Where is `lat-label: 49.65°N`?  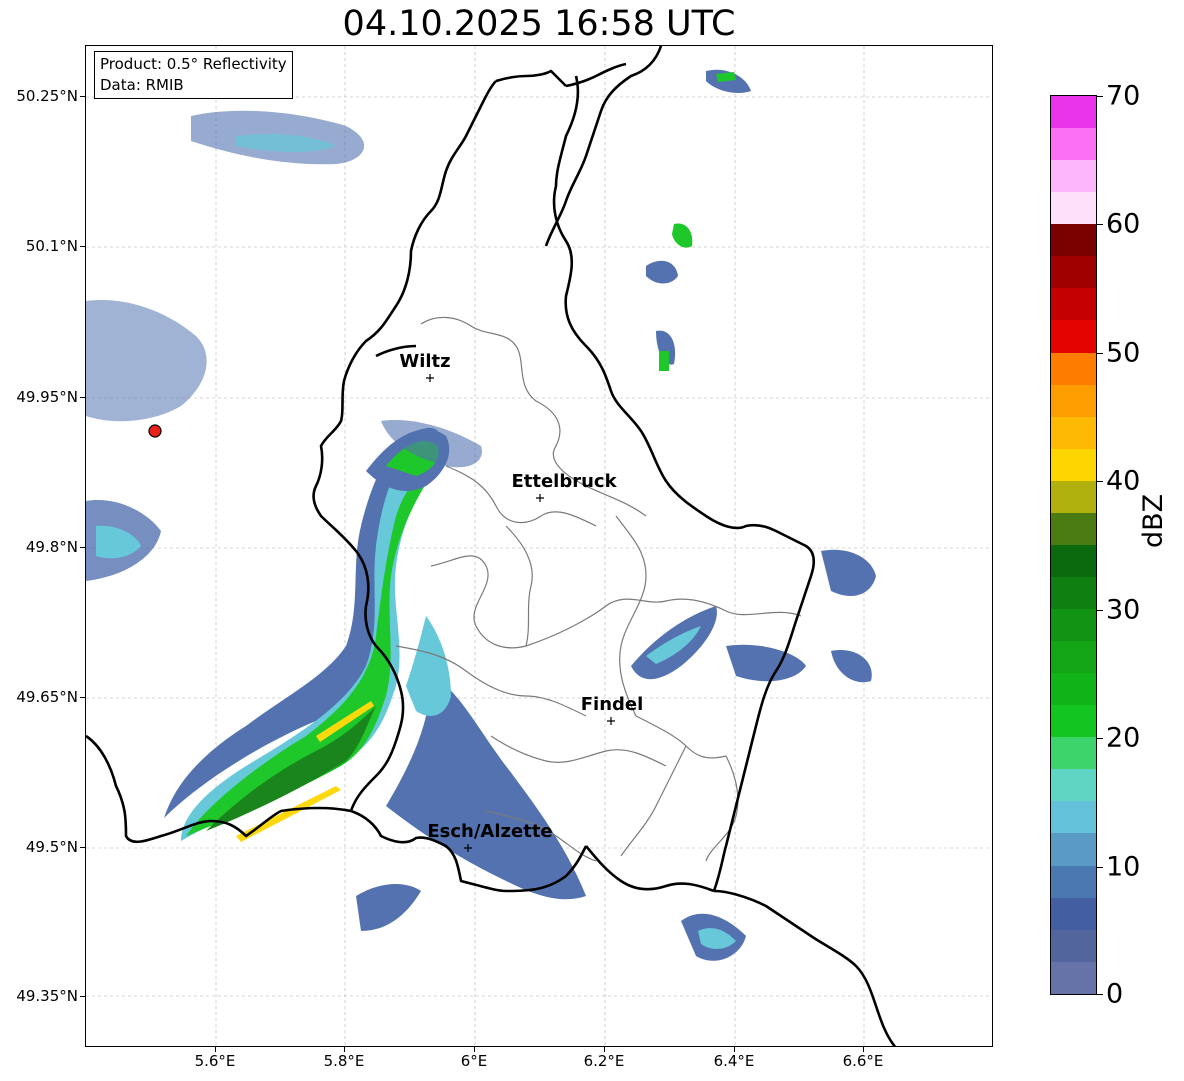 lat-label: 49.65°N is located at coordinates (47, 697).